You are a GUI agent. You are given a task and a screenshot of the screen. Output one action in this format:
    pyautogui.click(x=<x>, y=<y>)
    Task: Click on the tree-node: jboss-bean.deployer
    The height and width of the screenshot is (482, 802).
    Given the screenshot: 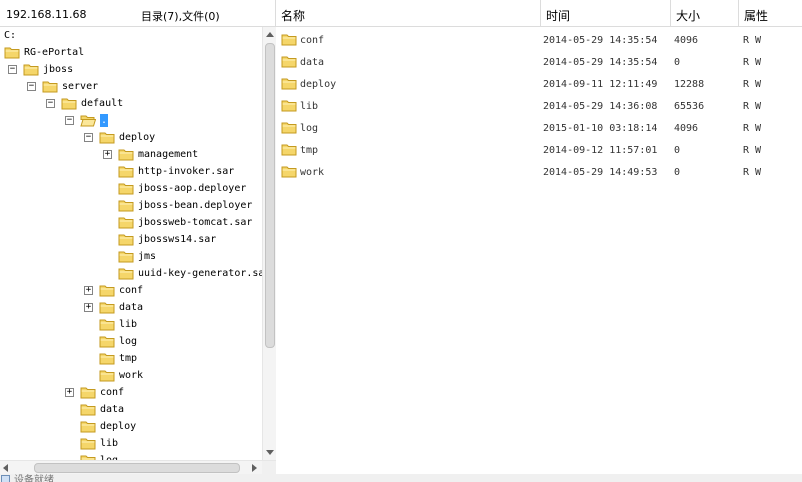 What is the action you would take?
    pyautogui.click(x=130, y=205)
    